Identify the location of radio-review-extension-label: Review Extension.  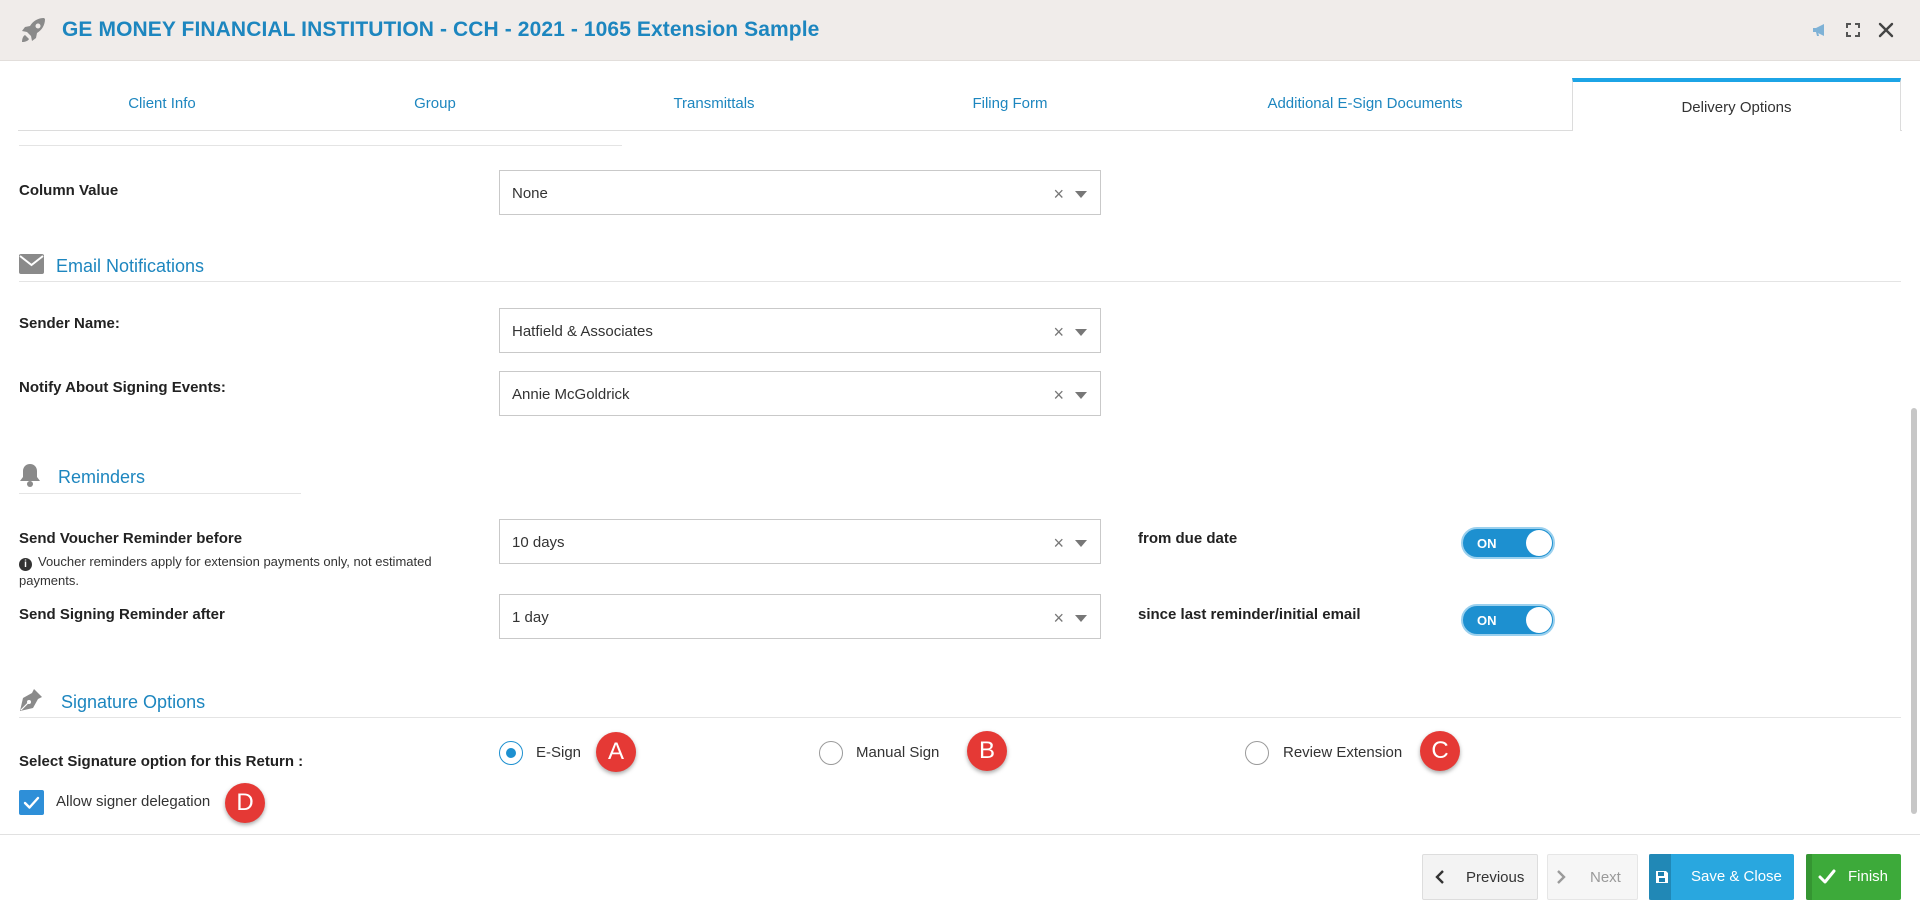
(1342, 752).